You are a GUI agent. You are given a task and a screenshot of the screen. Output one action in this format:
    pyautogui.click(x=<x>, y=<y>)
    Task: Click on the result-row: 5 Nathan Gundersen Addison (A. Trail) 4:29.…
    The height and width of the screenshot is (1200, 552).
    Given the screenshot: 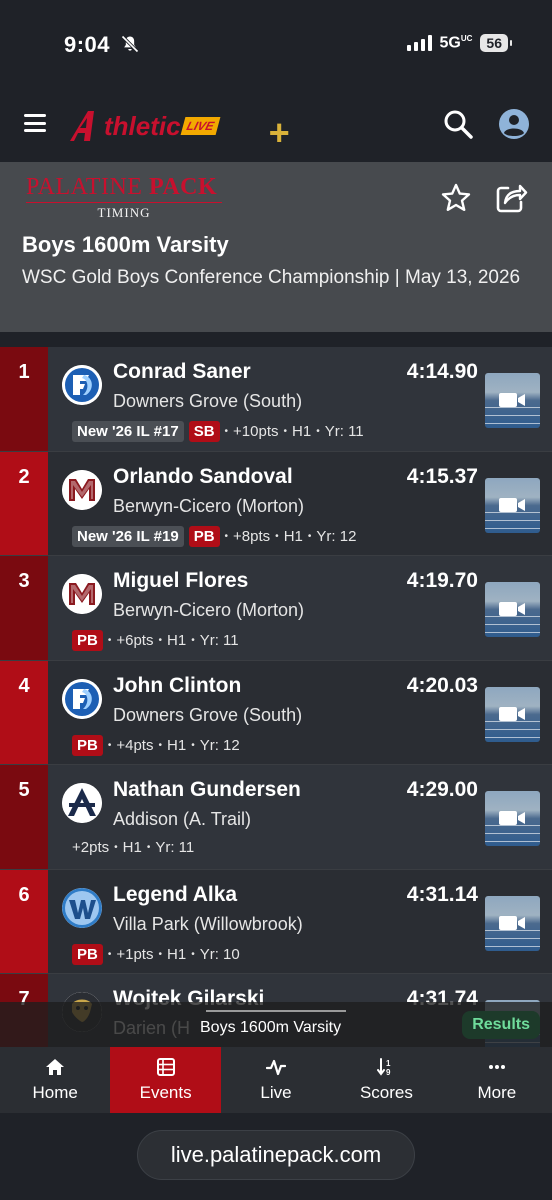 What is the action you would take?
    pyautogui.click(x=276, y=817)
    